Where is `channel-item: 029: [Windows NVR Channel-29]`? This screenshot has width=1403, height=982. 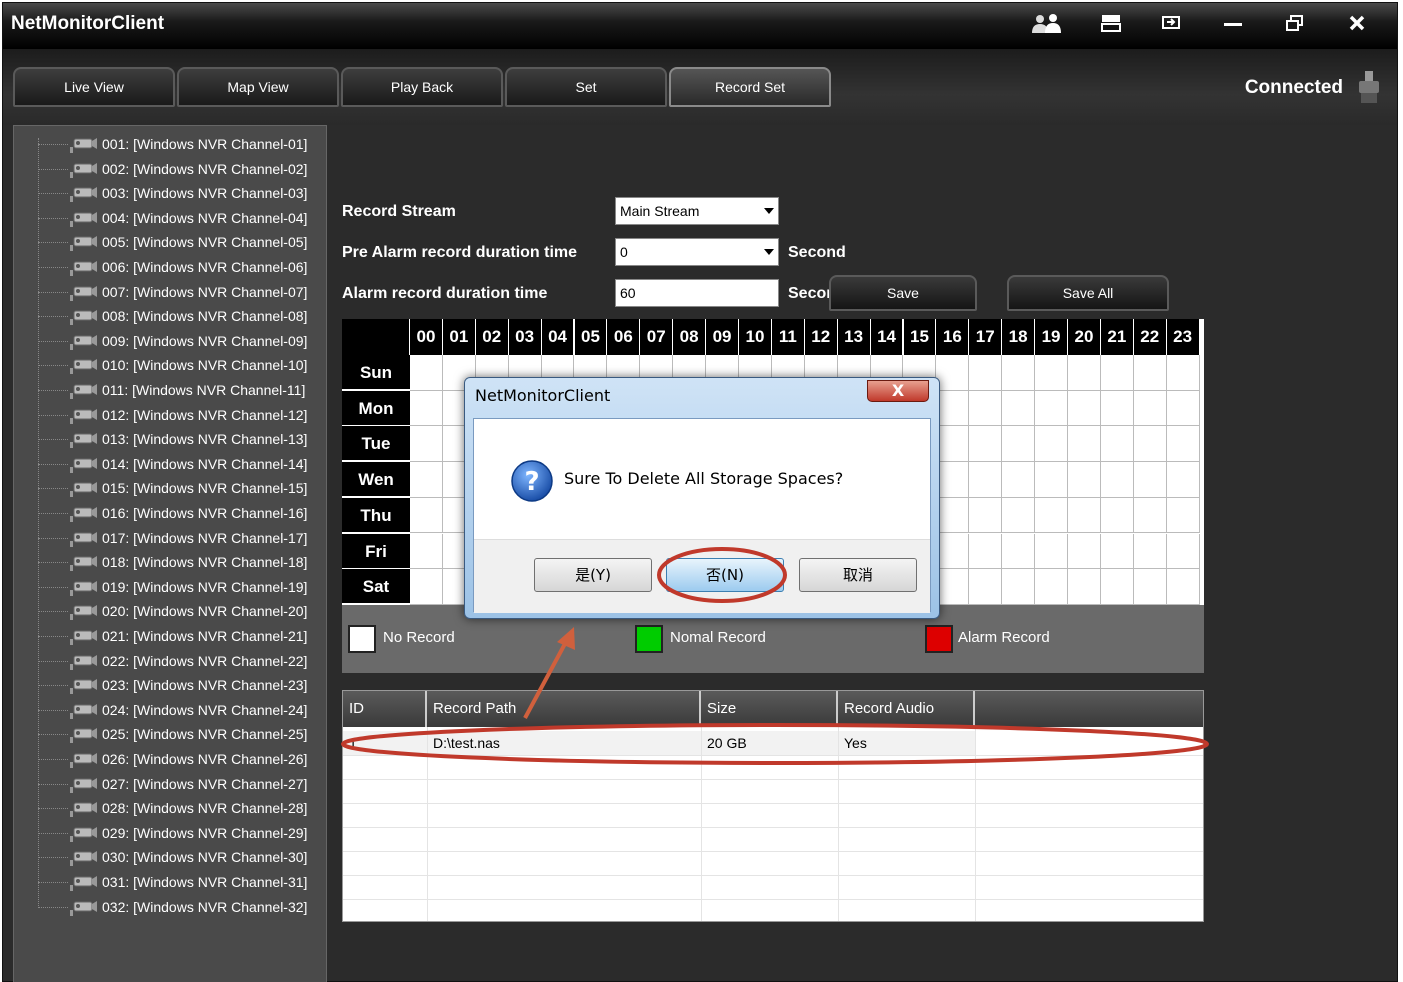 channel-item: 029: [Windows NVR Channel-29] is located at coordinates (170, 833).